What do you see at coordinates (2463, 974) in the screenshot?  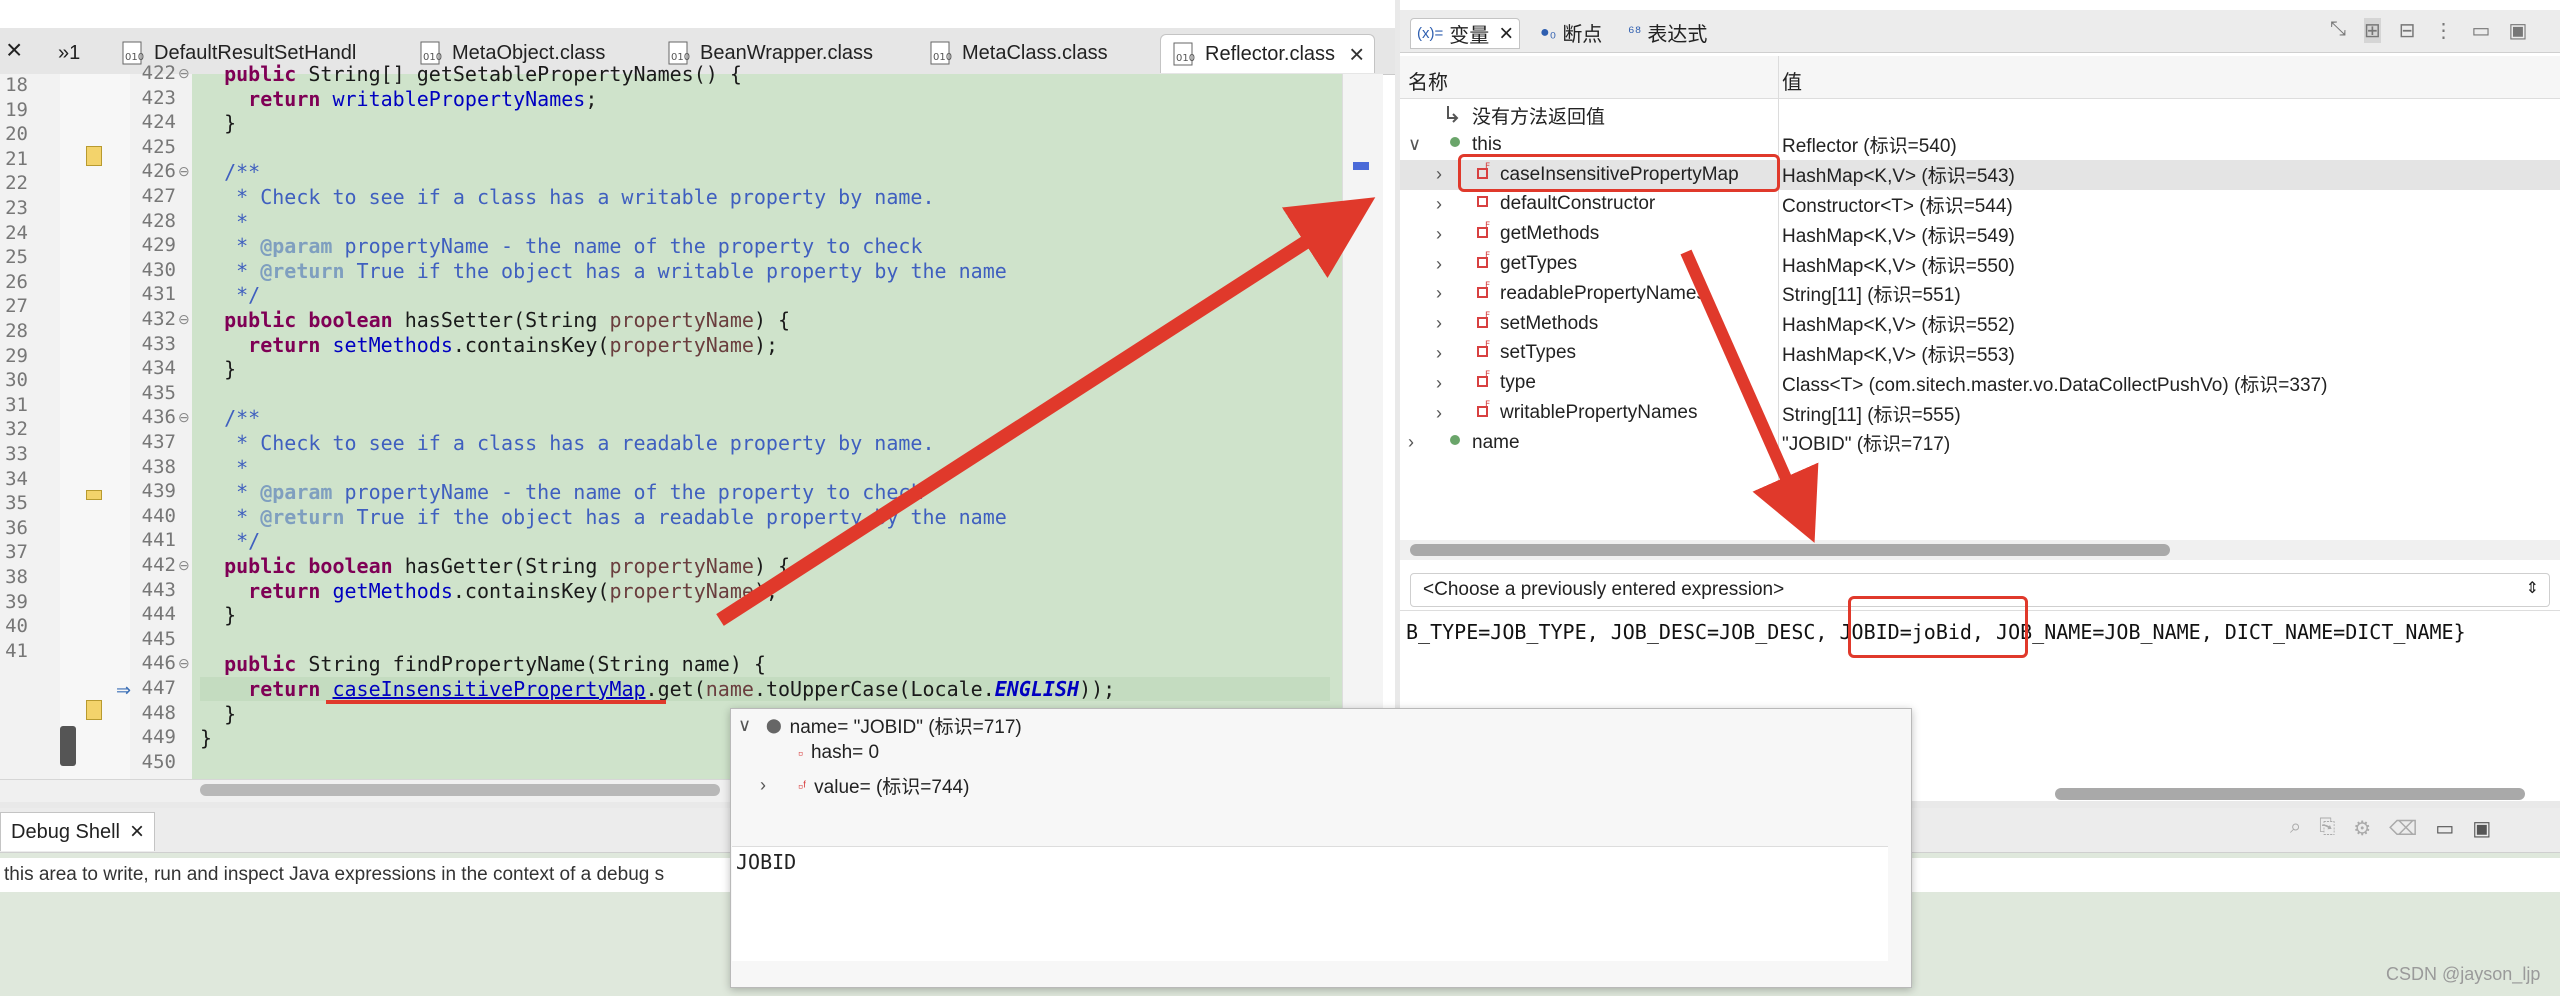 I see `watermark: CSDN @jayson_ljp` at bounding box center [2463, 974].